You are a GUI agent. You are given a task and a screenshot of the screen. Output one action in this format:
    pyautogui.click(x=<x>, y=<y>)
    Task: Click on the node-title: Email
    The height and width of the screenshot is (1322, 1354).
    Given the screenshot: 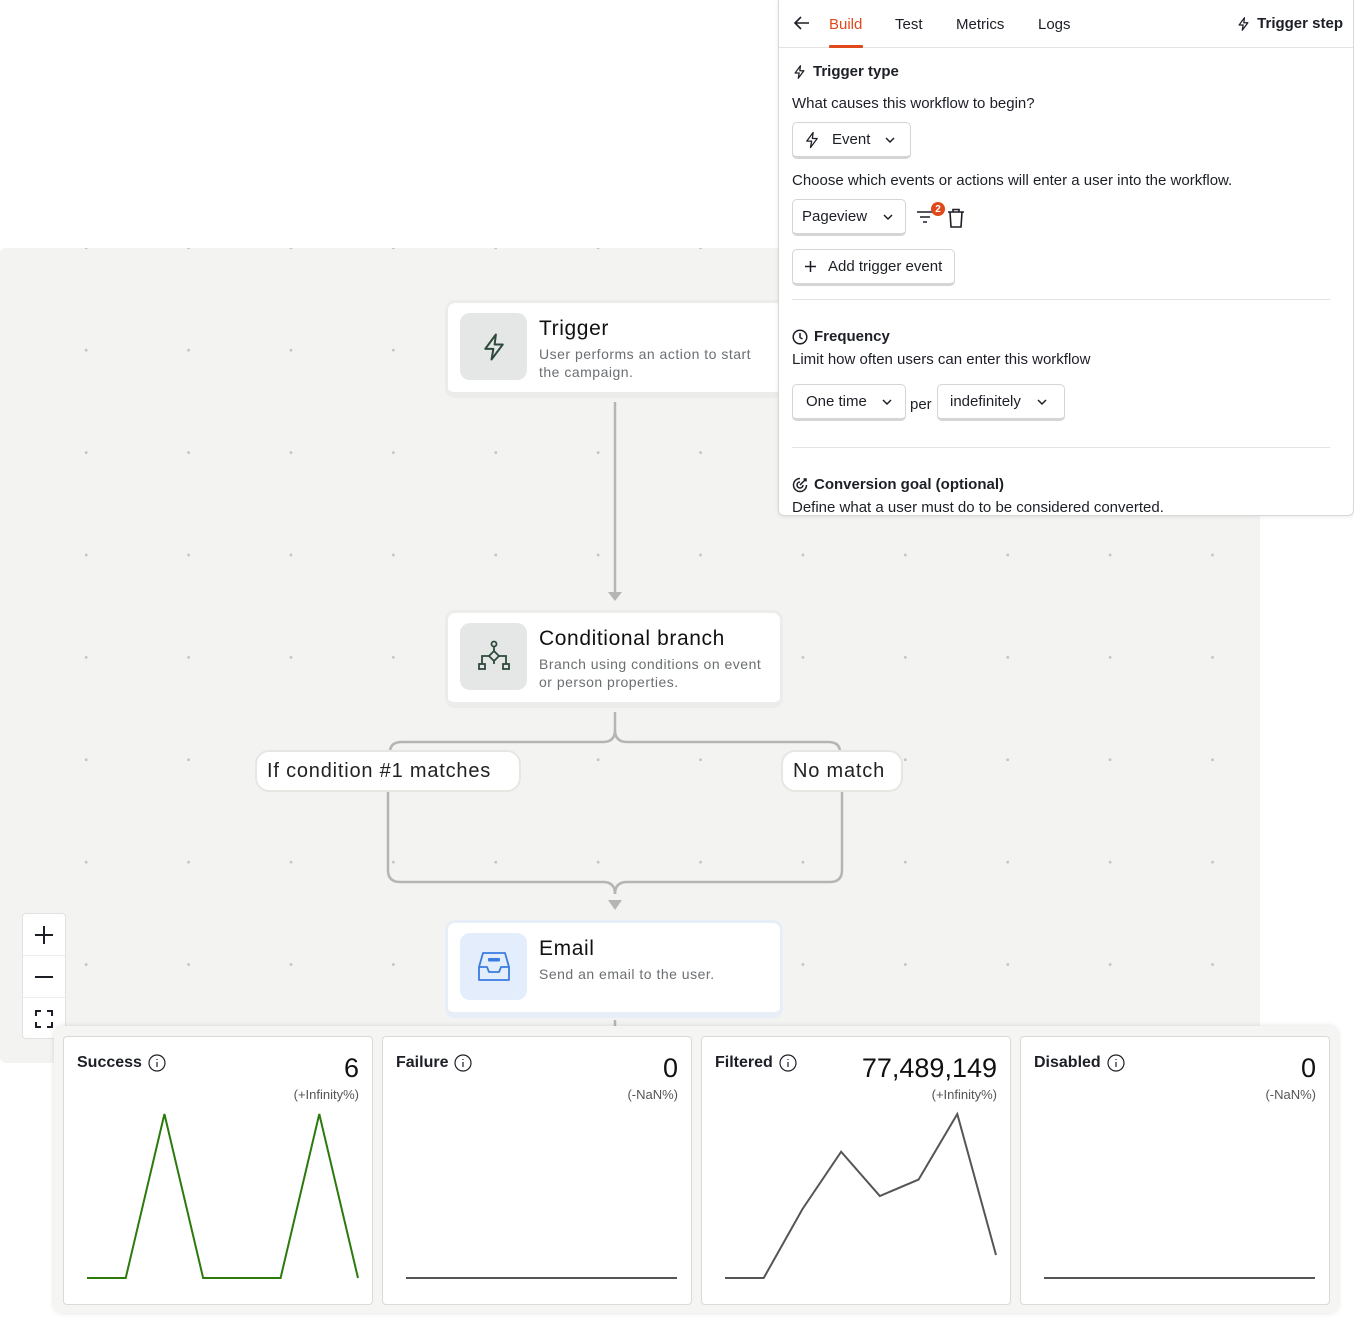 What is the action you would take?
    pyautogui.click(x=567, y=948)
    